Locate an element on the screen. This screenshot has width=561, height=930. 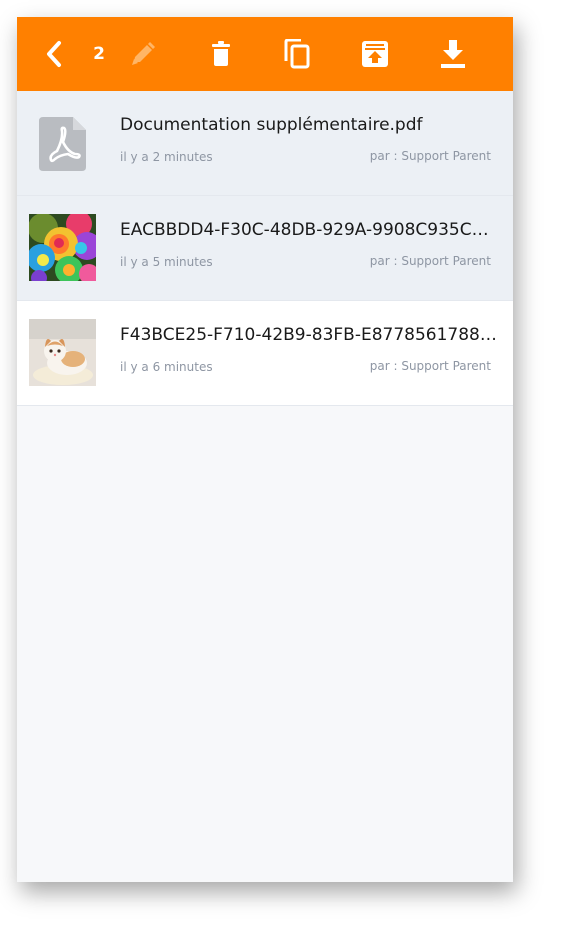
chevron-left-icon is located at coordinates (54, 54).